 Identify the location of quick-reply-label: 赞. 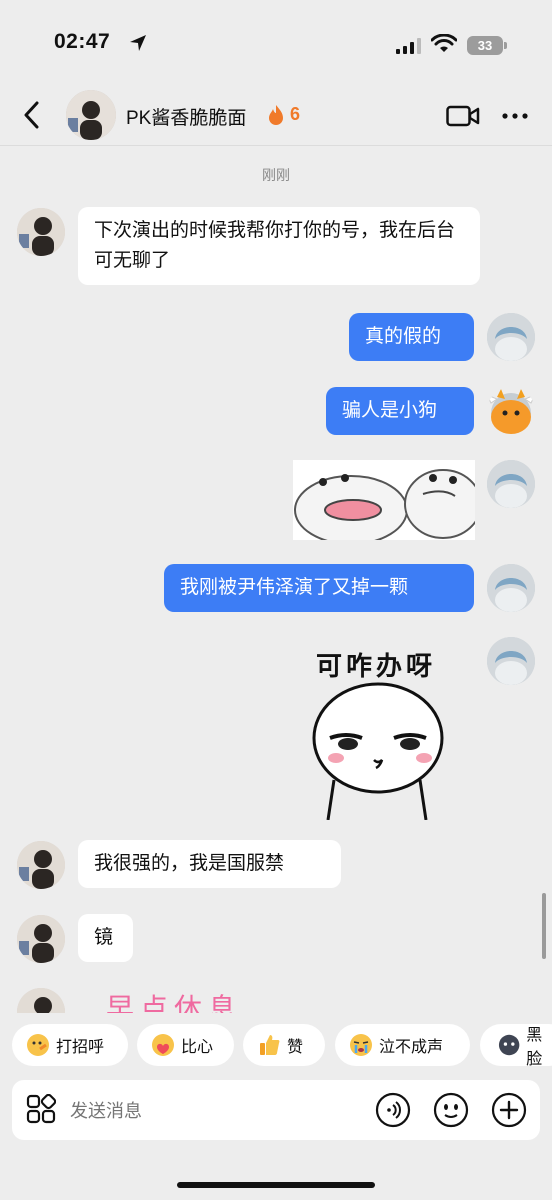
(295, 1047).